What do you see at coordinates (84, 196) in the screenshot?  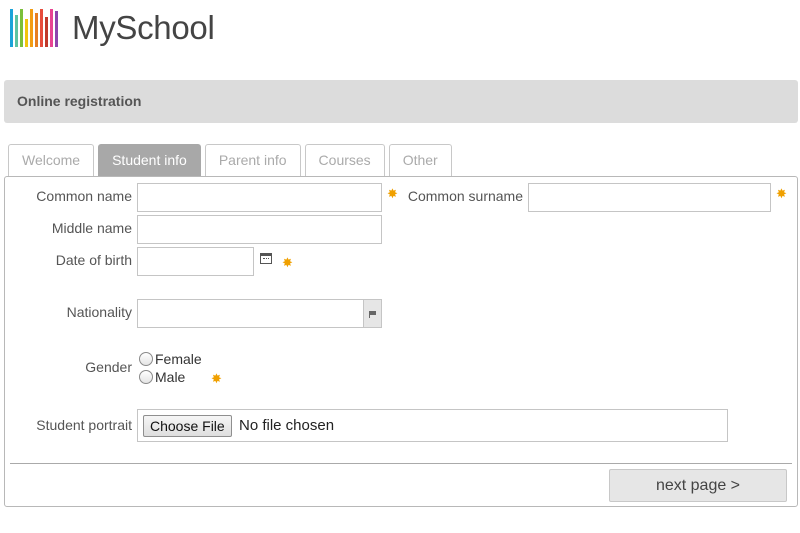 I see `common-name-label: Common name` at bounding box center [84, 196].